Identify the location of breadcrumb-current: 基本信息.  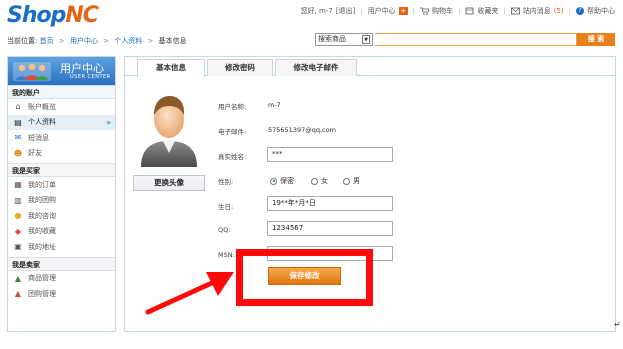
(172, 41).